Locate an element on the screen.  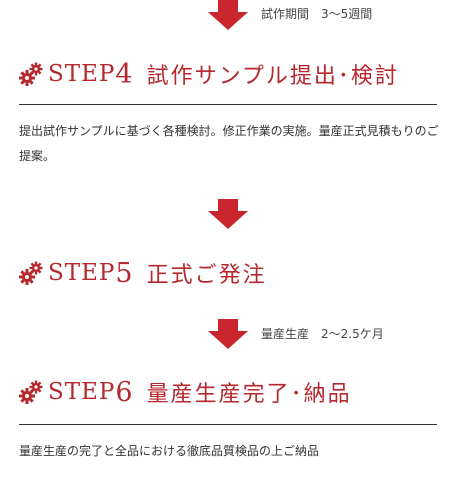
step-number: 6 is located at coordinates (124, 392).